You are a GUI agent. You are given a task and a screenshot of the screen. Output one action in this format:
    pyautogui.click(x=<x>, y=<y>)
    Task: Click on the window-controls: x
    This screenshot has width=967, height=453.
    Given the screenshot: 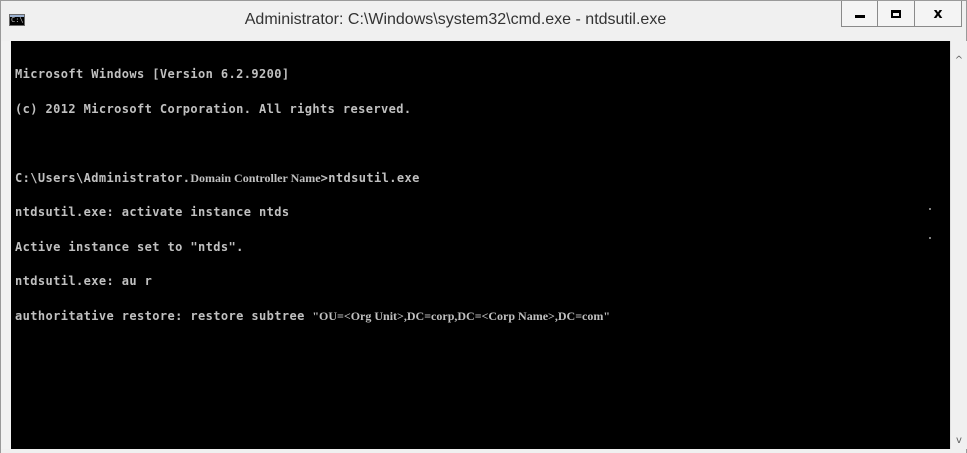 What is the action you would take?
    pyautogui.click(x=901, y=14)
    